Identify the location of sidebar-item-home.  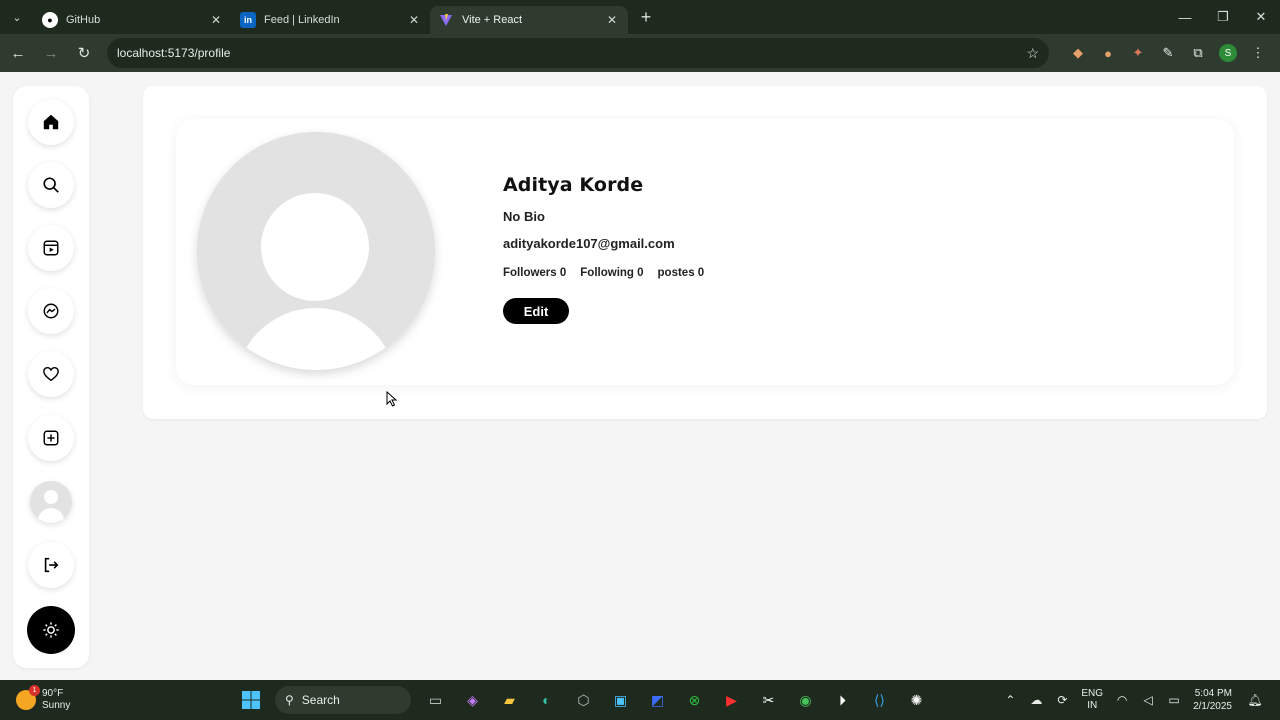
(51, 122).